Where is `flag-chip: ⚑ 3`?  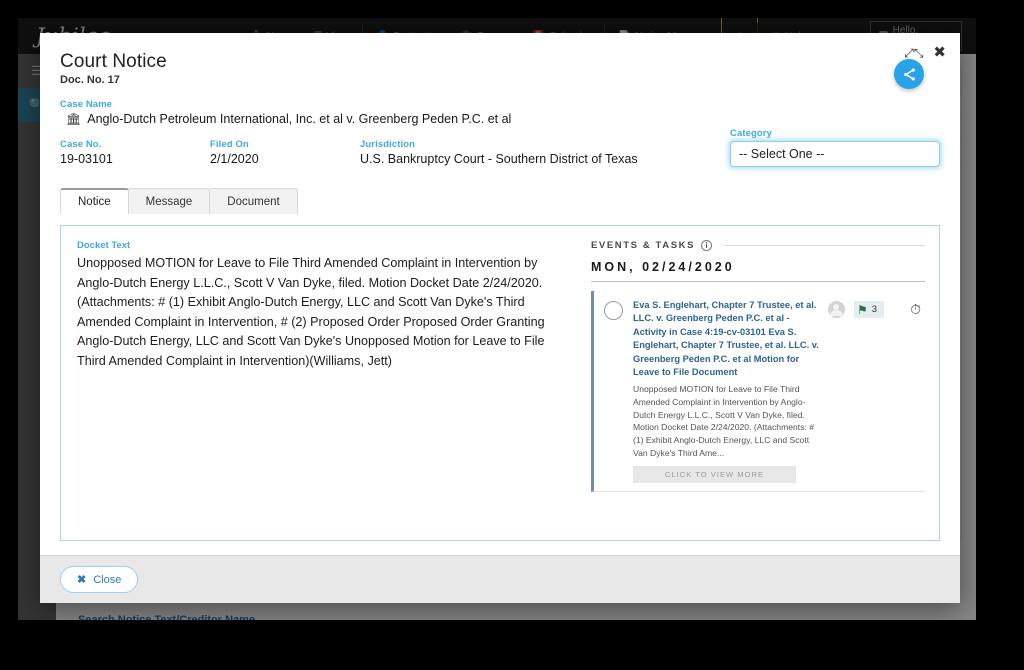 flag-chip: ⚑ 3 is located at coordinates (869, 309).